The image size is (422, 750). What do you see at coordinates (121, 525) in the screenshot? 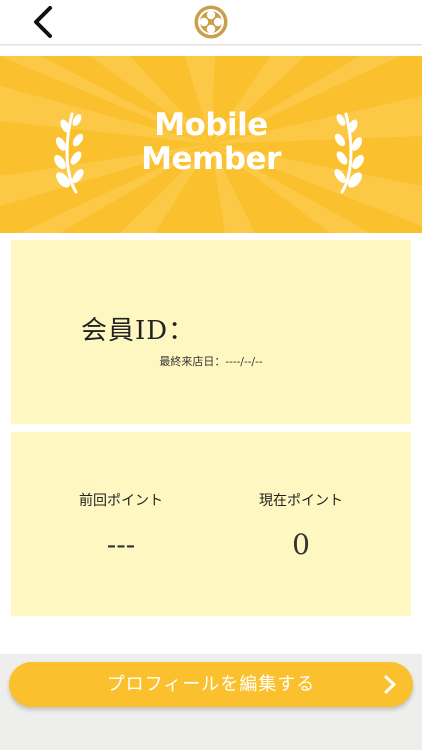
I see `previous-points: 前回ポイント ---` at bounding box center [121, 525].